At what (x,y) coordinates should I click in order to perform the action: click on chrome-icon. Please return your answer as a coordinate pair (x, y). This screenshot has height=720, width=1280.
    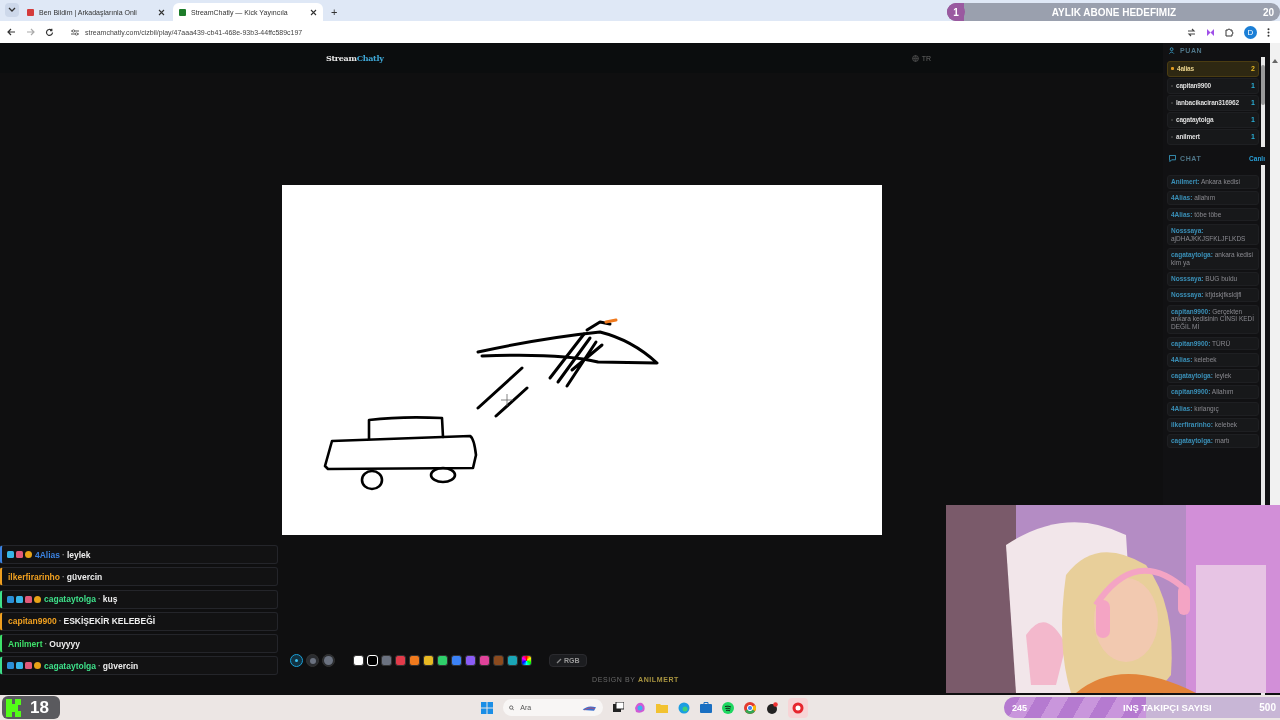
    Looking at the image, I should click on (750, 707).